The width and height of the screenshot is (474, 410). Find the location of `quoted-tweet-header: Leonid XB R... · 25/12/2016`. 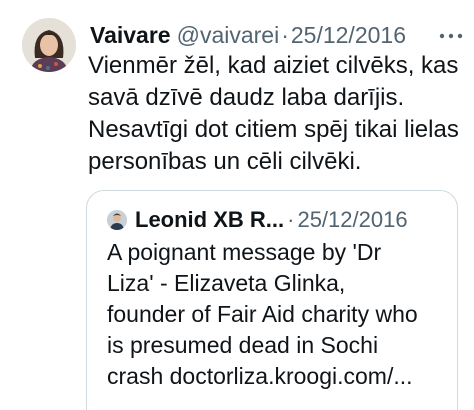

quoted-tweet-header: Leonid XB R... · 25/12/2016 is located at coordinates (257, 220).